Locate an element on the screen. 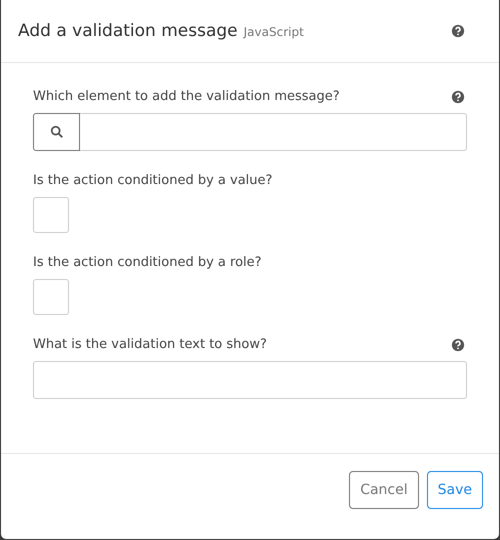 Image resolution: width=500 pixels, height=540 pixels. search-icon is located at coordinates (57, 132).